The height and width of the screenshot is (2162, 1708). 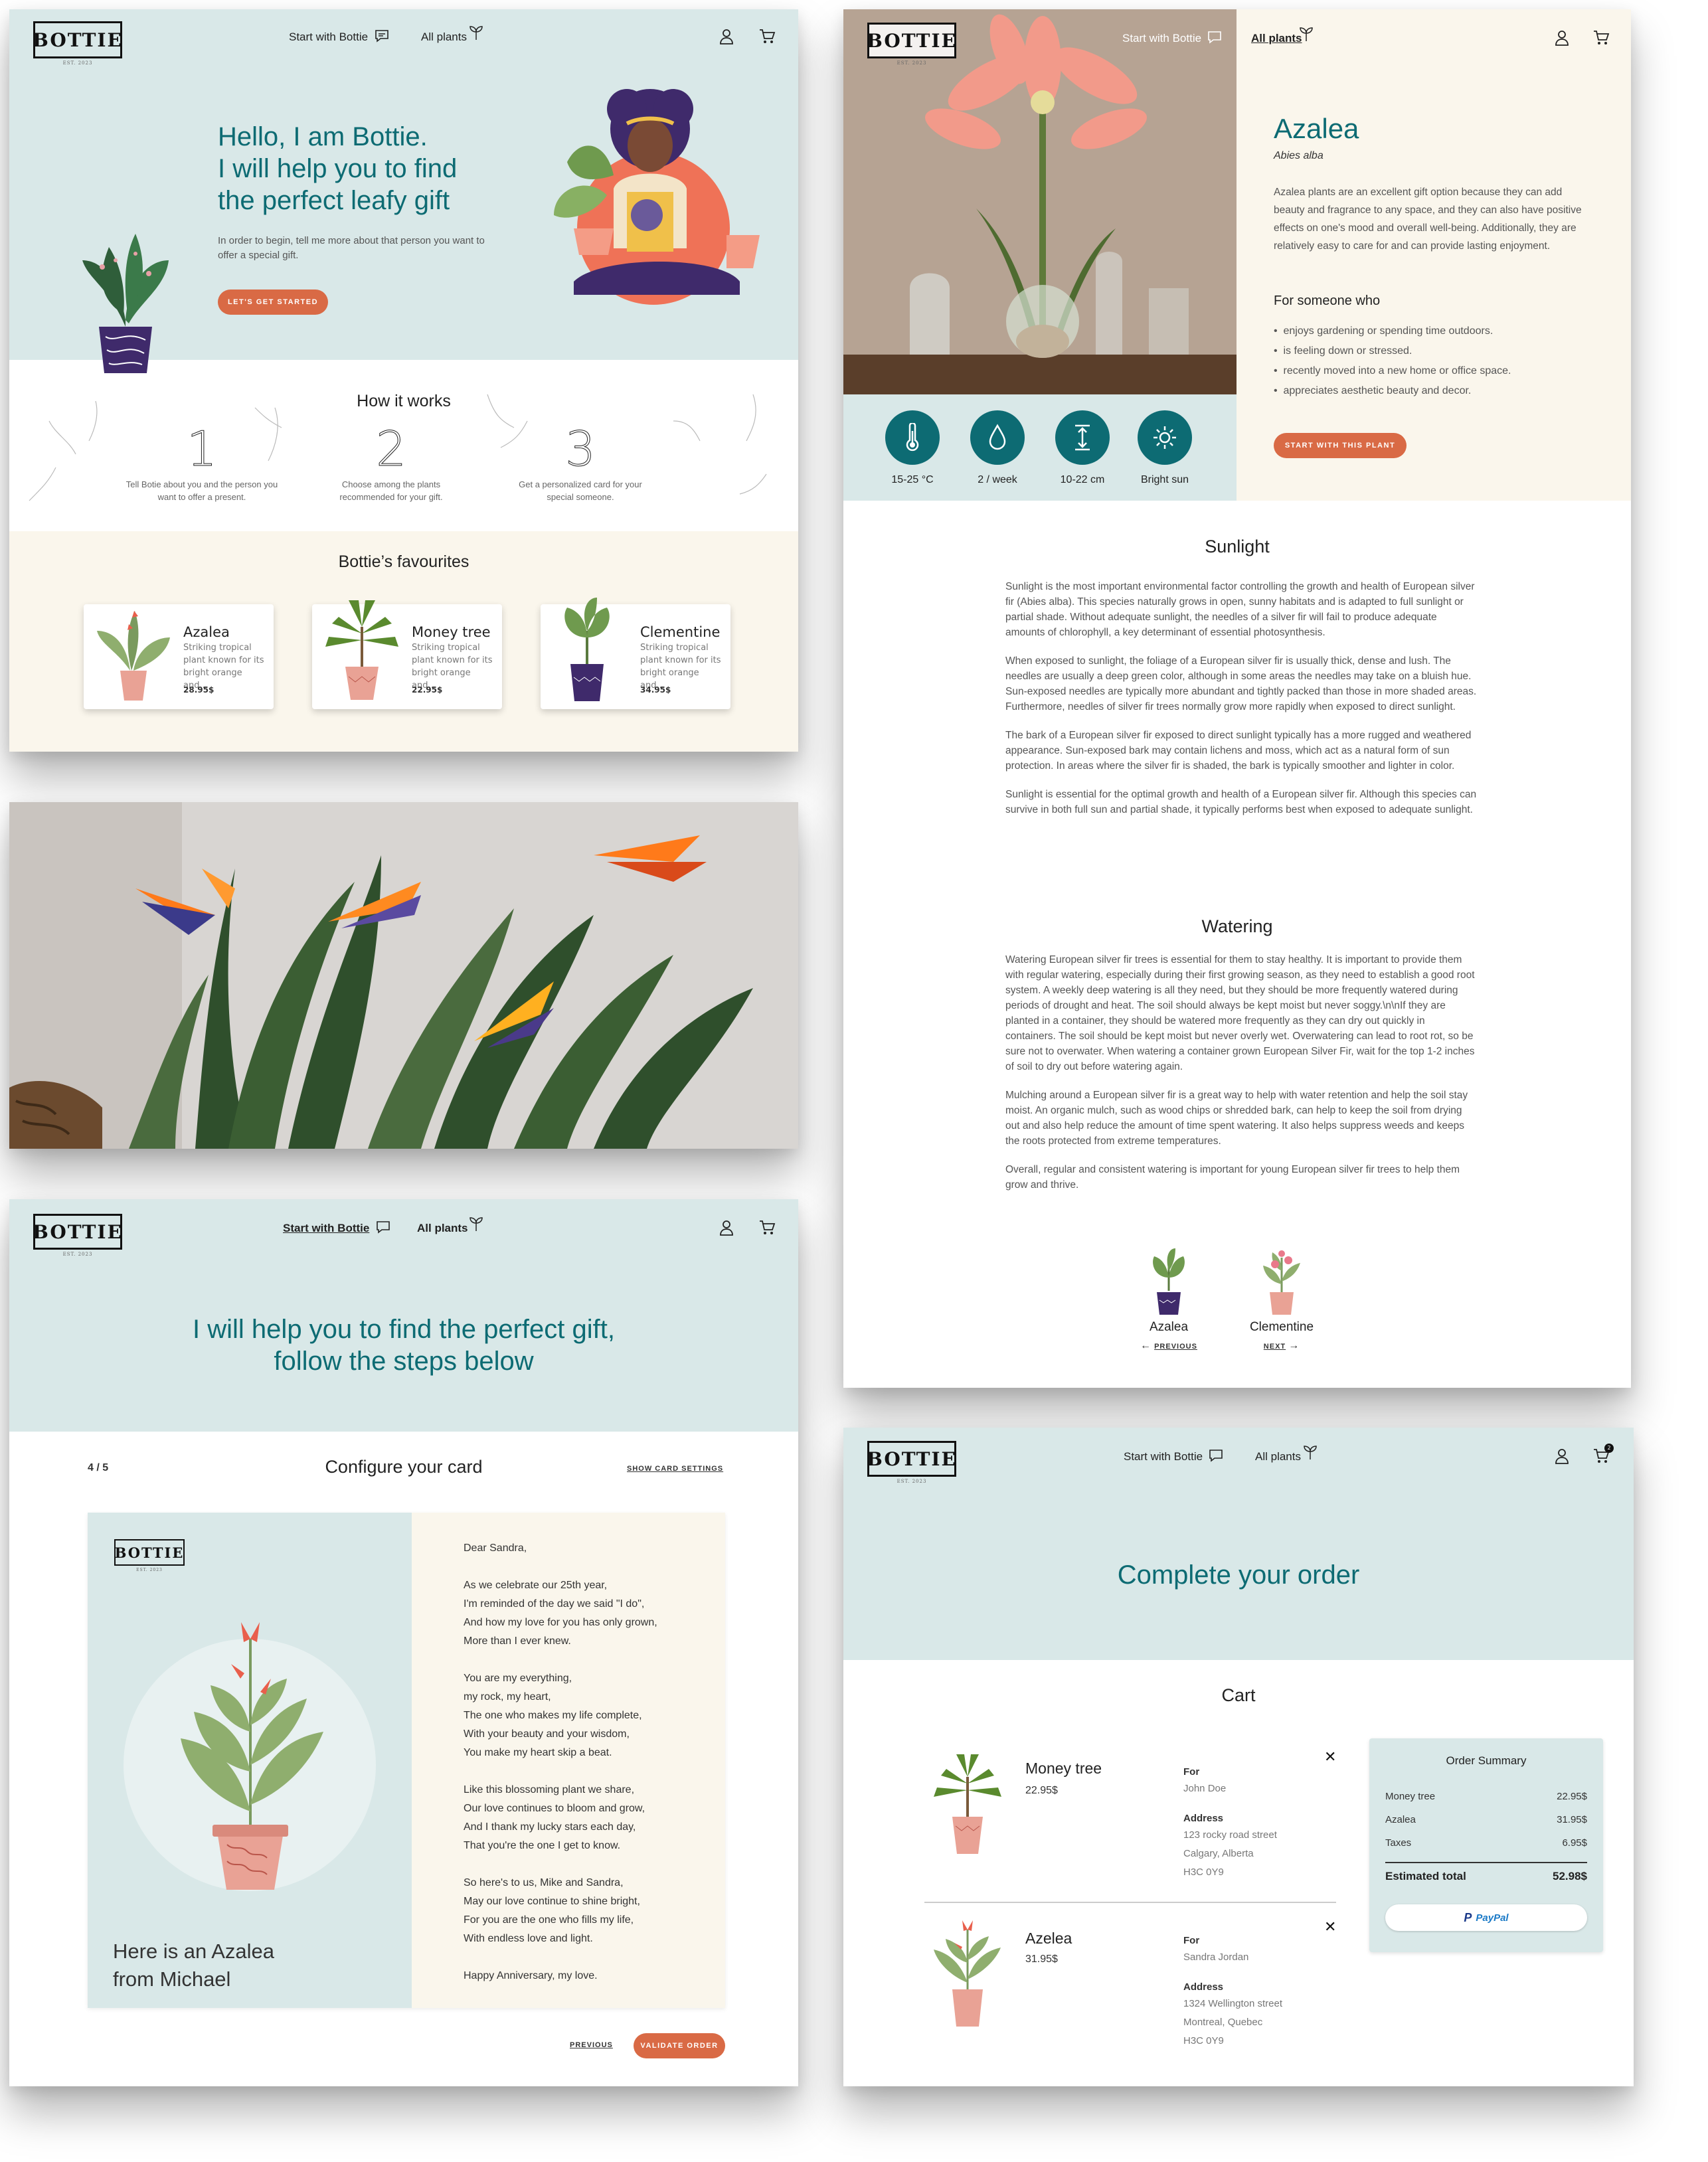 I want to click on paypal-icon: P, so click(x=1468, y=1917).